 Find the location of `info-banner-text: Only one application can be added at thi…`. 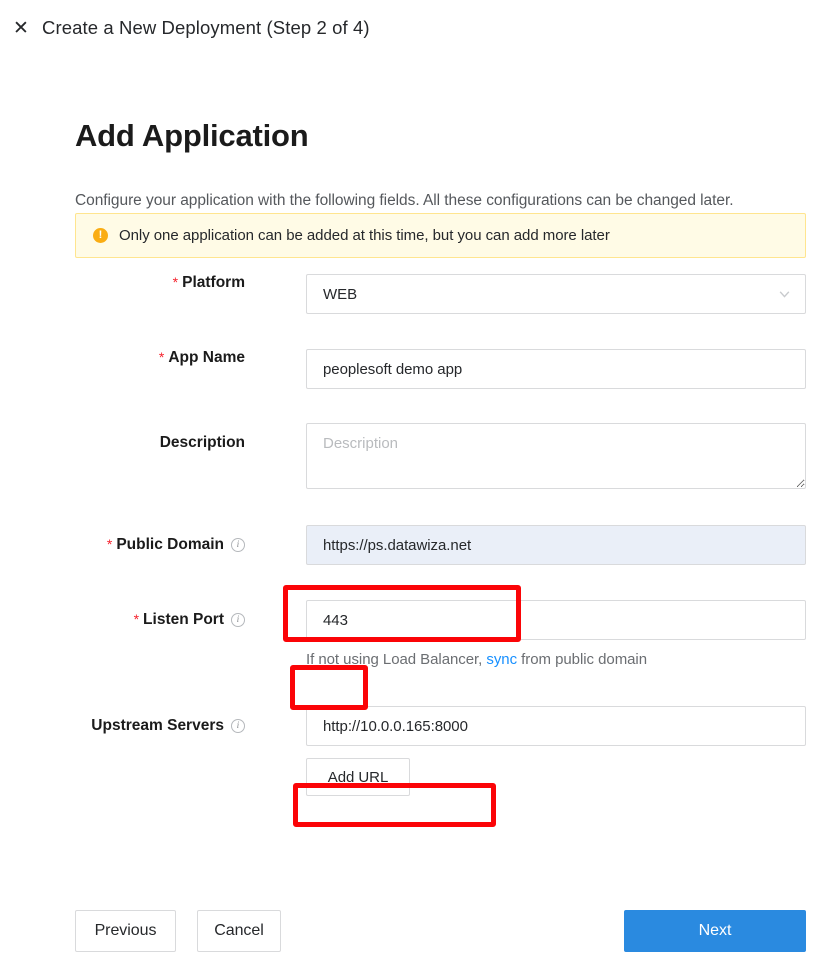

info-banner-text: Only one application can be added at thi… is located at coordinates (364, 235).